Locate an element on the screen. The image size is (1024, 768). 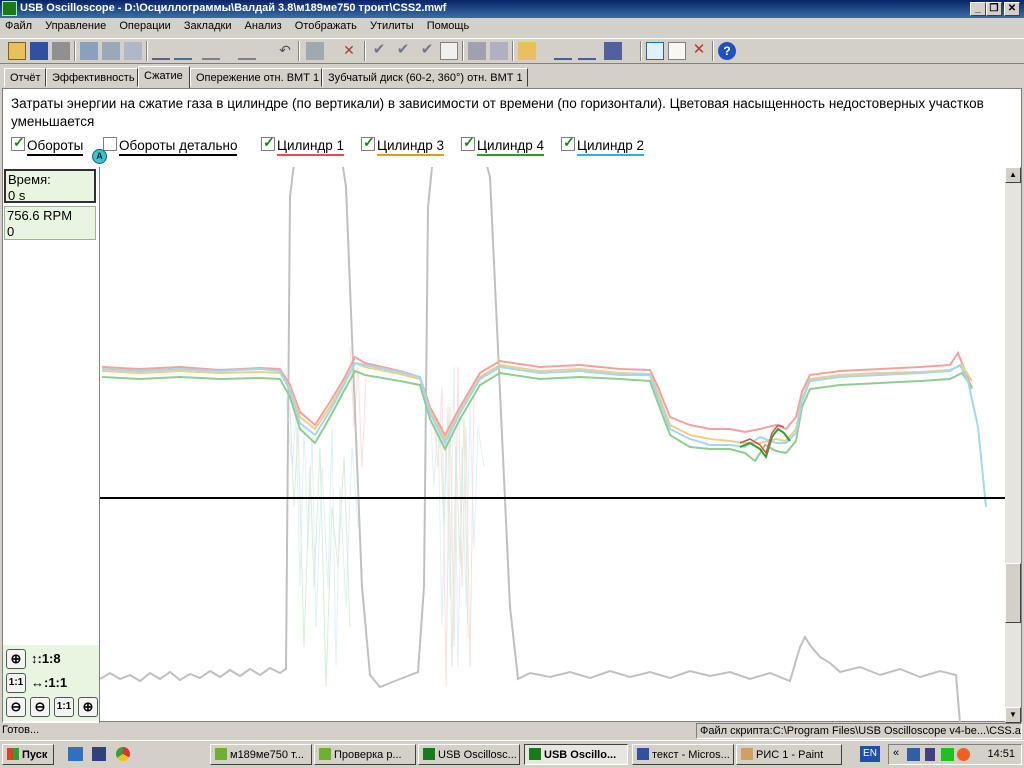
help-icon: ? is located at coordinates (727, 51).